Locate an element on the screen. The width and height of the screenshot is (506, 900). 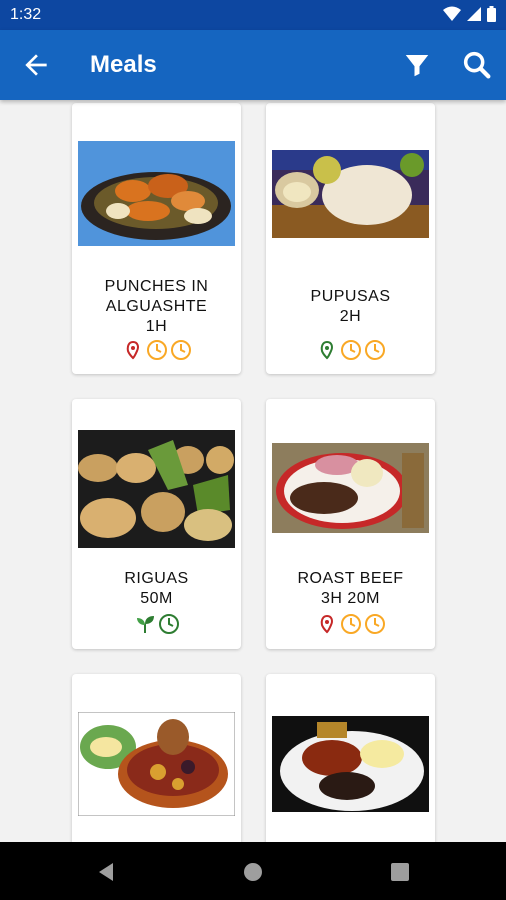
meal-time: 50M is located at coordinates (156, 598).